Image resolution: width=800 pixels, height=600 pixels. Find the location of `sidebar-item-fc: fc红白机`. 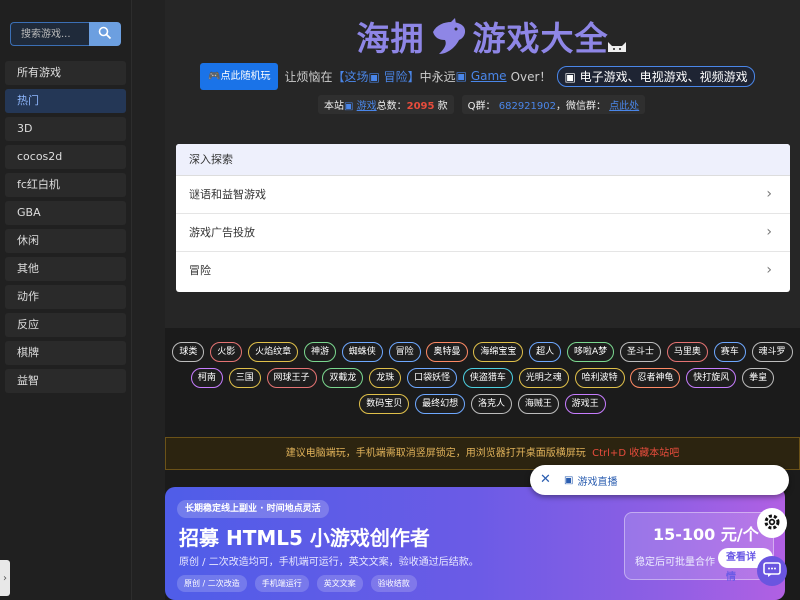

sidebar-item-fc: fc红白机 is located at coordinates (65, 185).